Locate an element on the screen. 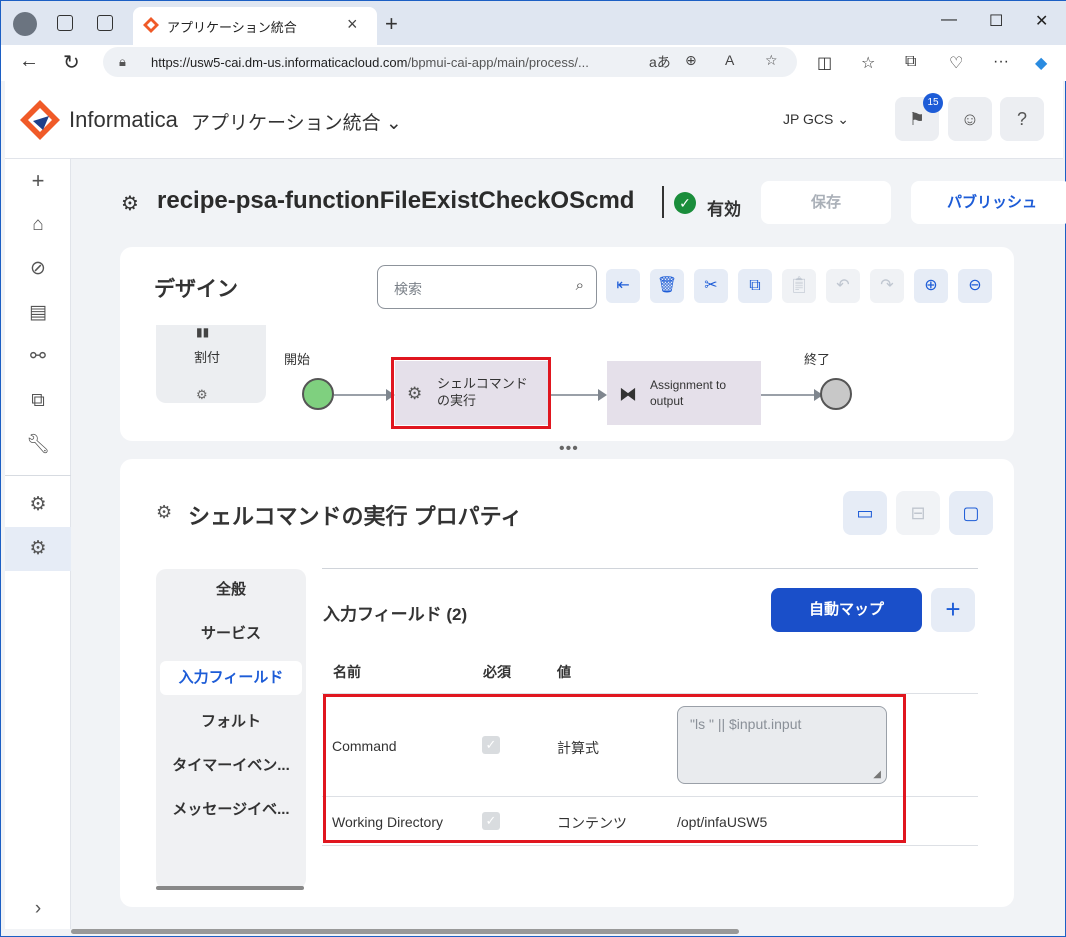  copy-icon: ⧉ is located at coordinates (755, 286).